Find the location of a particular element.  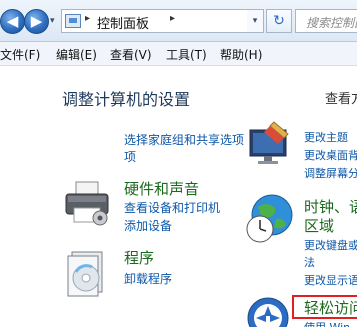

page-title: 调整计算机的设置 is located at coordinates (126, 99).